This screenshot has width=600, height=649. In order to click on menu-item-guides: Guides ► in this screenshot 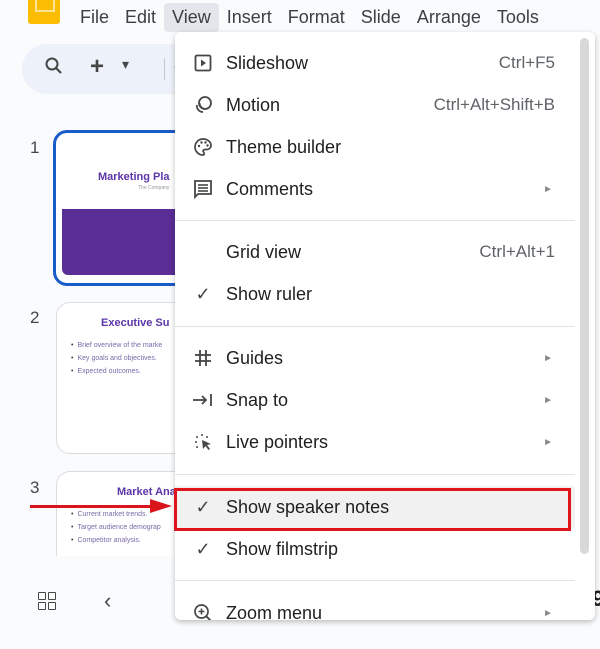, I will do `click(375, 358)`.